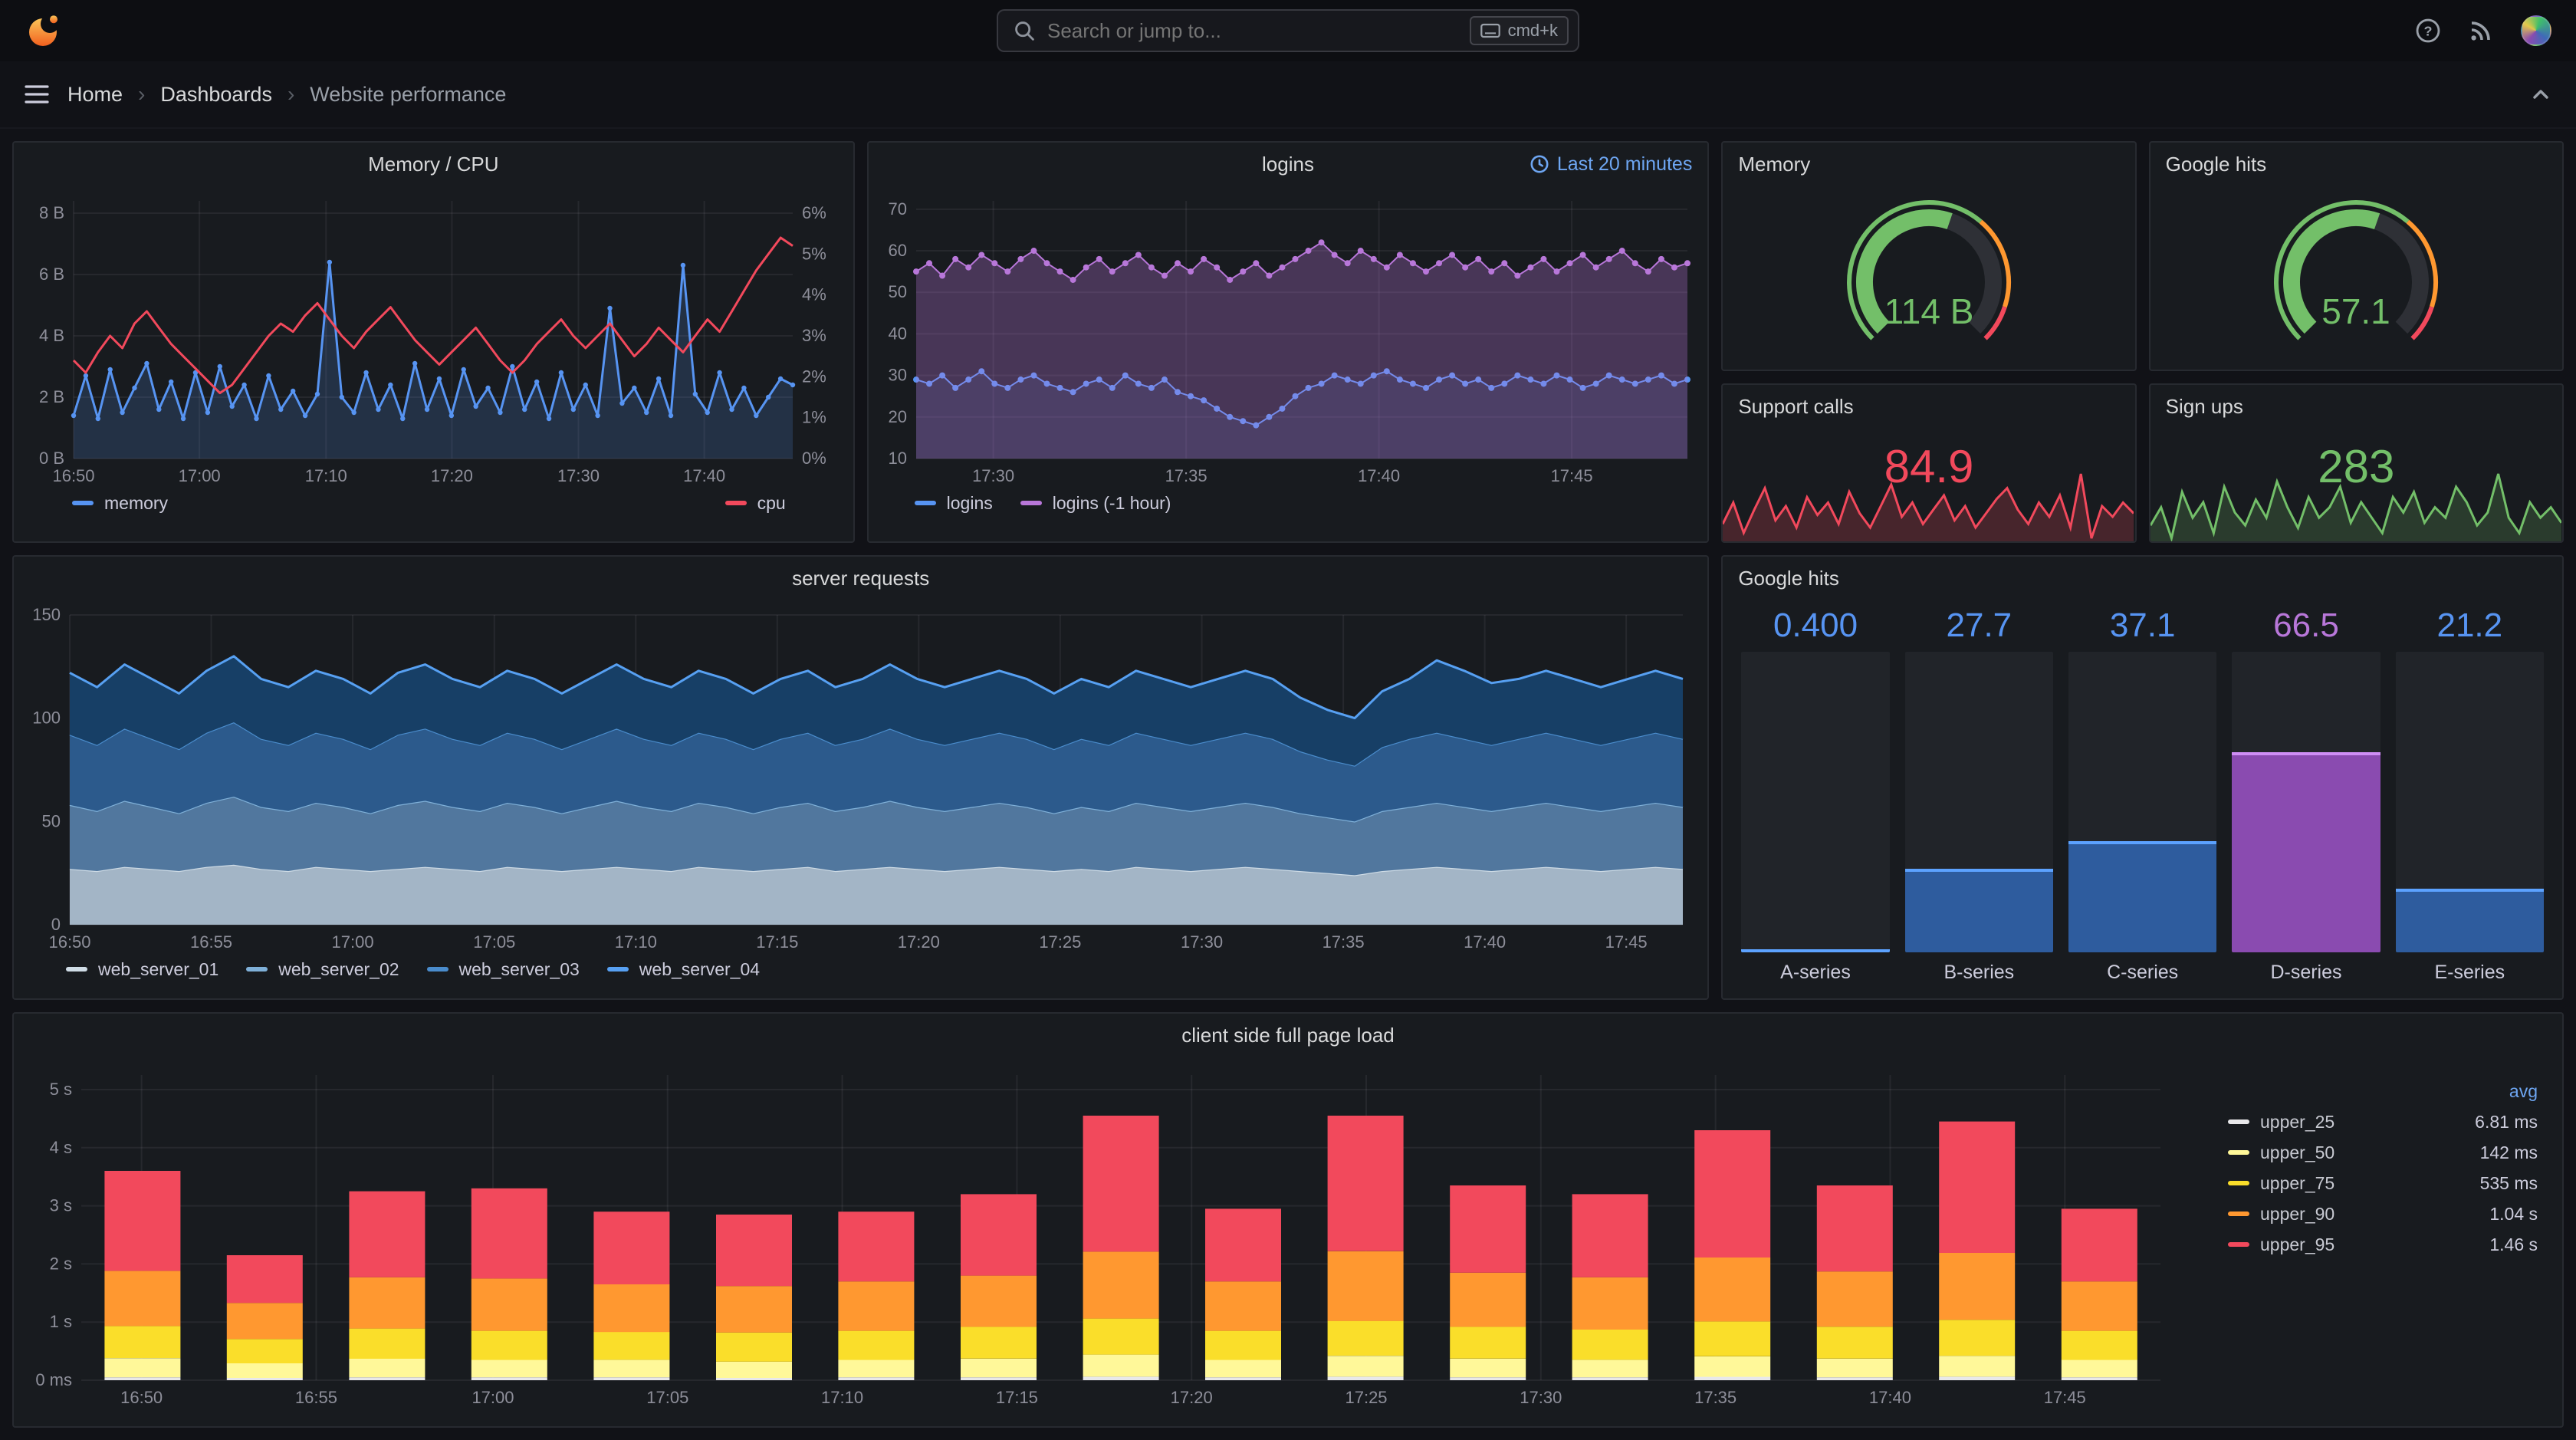 This screenshot has height=1440, width=2576. Describe the element at coordinates (2297, 1152) in the screenshot. I see `legend-label: upper_50` at that location.